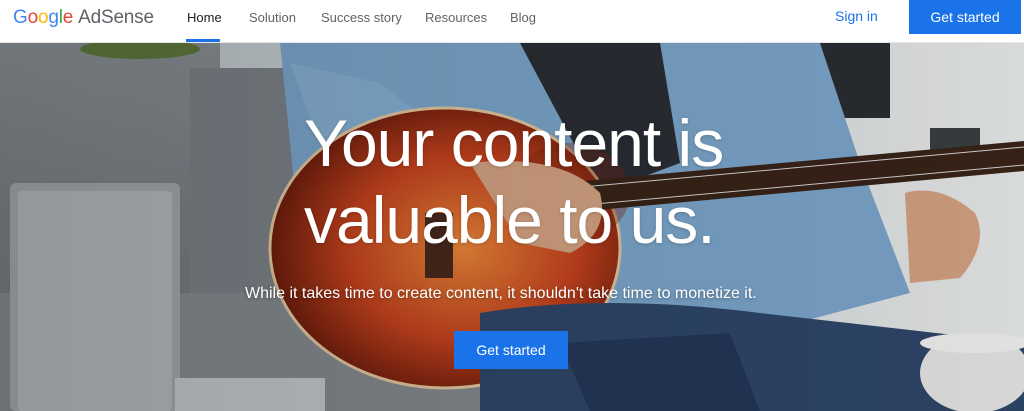 This screenshot has height=411, width=1024. I want to click on google-adsense-logo: Google AdSense, so click(83, 18).